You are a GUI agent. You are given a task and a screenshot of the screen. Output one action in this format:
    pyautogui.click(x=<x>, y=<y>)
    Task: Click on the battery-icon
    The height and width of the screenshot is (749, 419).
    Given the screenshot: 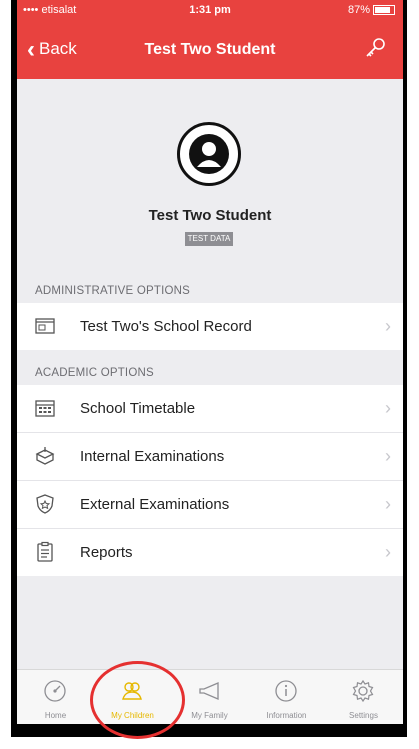 What is the action you would take?
    pyautogui.click(x=384, y=10)
    